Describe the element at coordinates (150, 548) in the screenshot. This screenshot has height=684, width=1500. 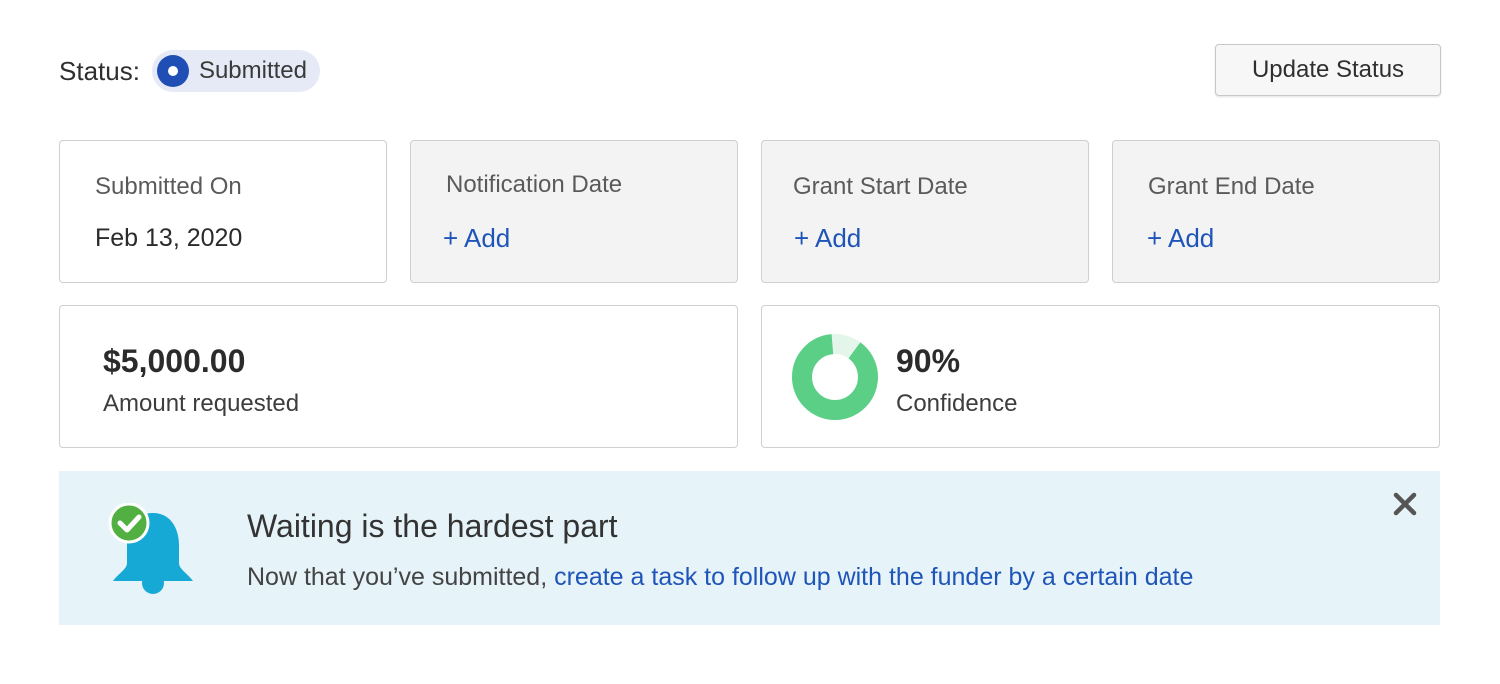
I see `bell-check-icon` at that location.